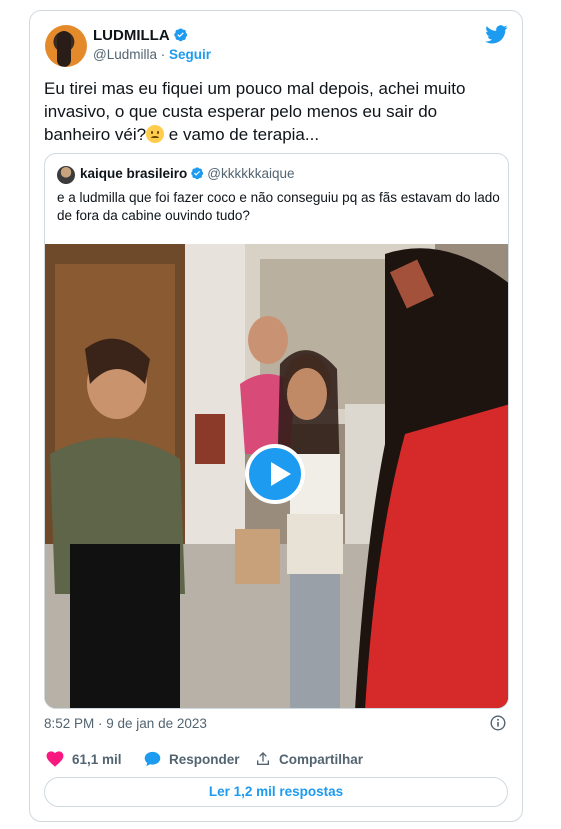 The height and width of the screenshot is (829, 561). I want to click on author-handle-row: @Ludmilla · Seguir, so click(152, 54).